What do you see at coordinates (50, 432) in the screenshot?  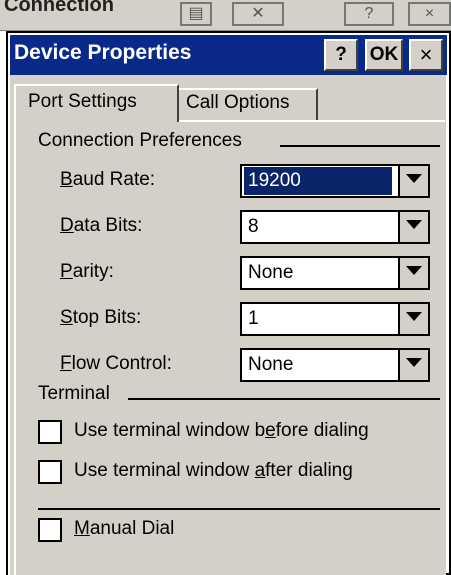 I see `before-dialing-checkbox` at bounding box center [50, 432].